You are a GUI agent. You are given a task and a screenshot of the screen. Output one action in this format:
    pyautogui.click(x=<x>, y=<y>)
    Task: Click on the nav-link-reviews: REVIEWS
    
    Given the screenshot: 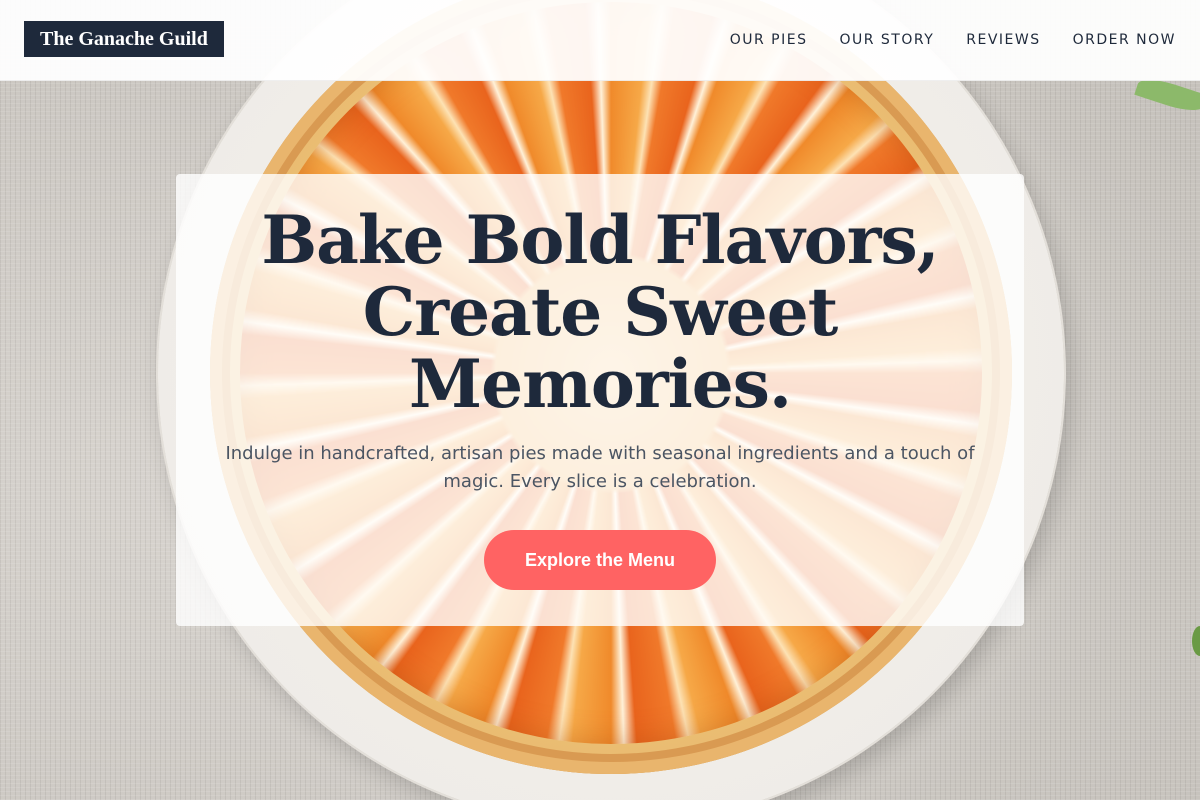 What is the action you would take?
    pyautogui.click(x=1003, y=40)
    